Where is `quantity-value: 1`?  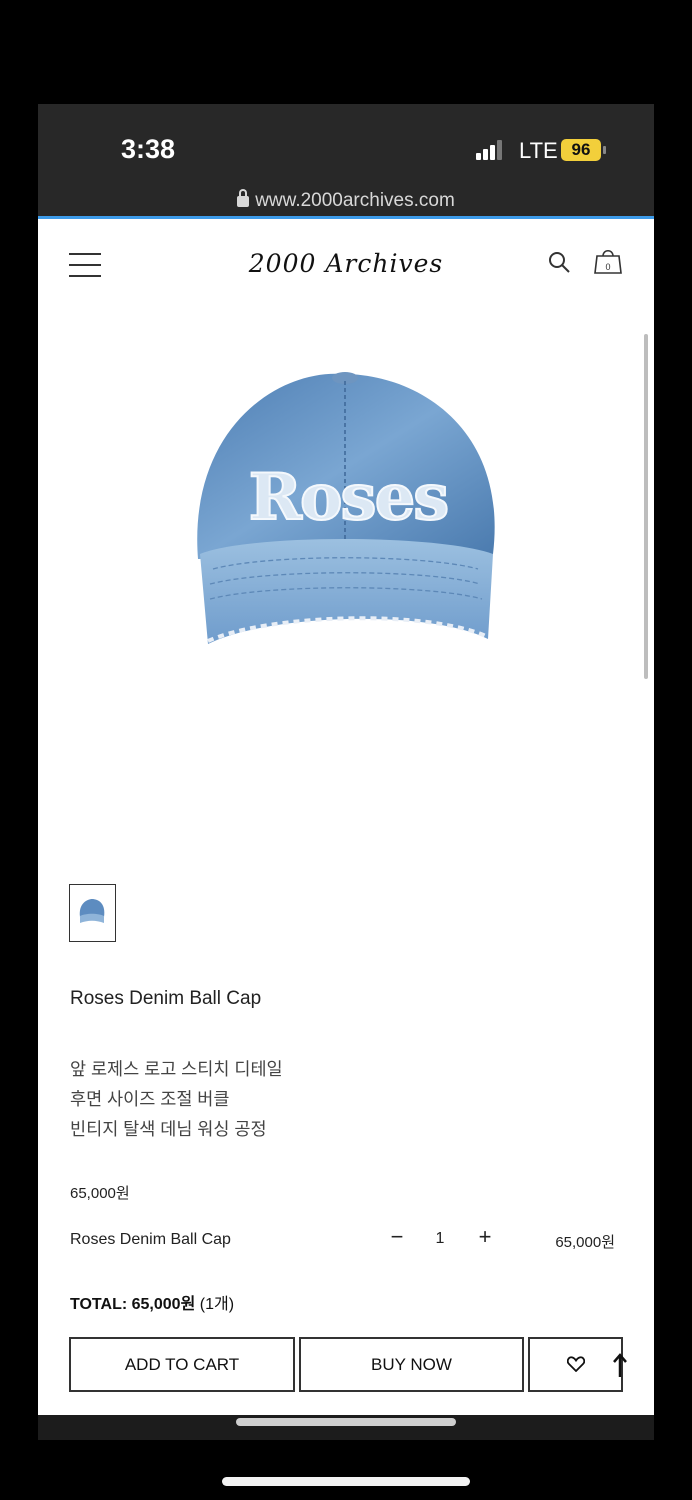 quantity-value: 1 is located at coordinates (440, 1239).